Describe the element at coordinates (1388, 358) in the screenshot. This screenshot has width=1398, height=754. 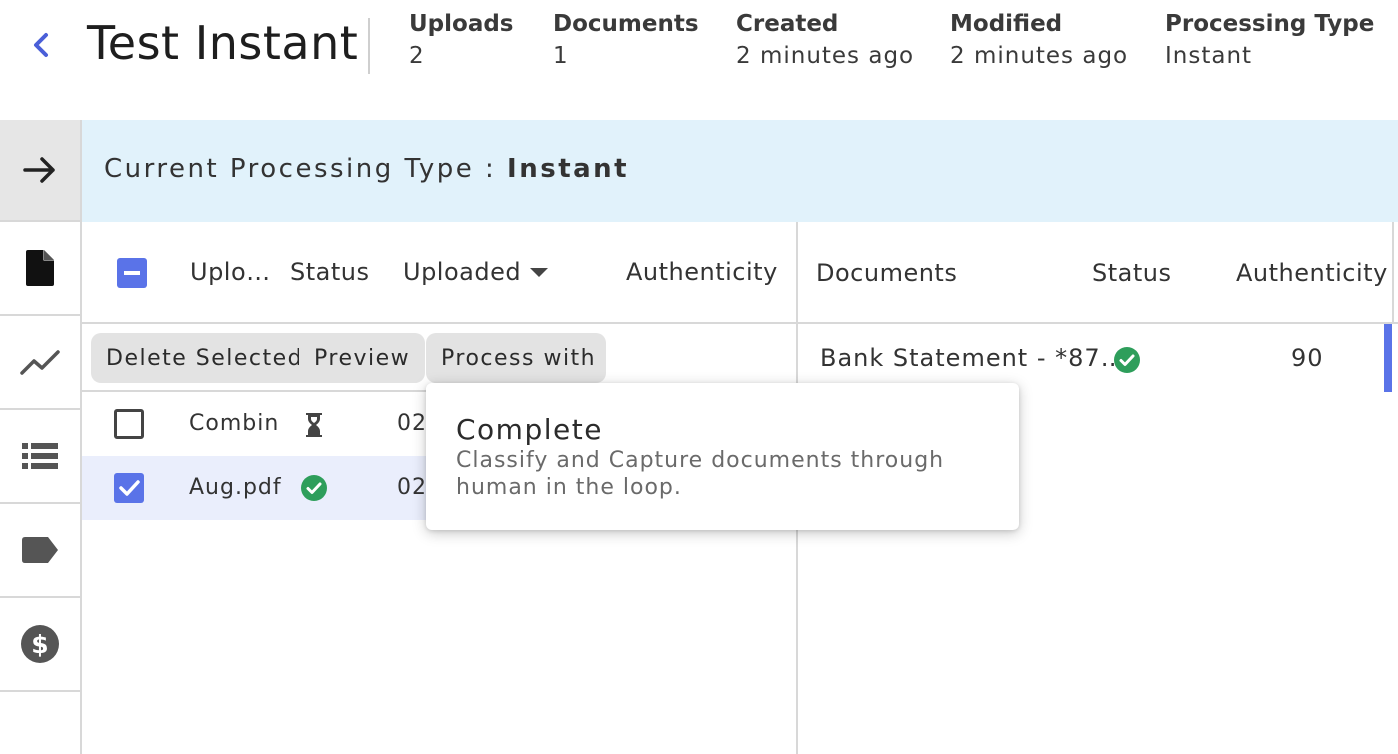
I see `row-selection-indicator` at that location.